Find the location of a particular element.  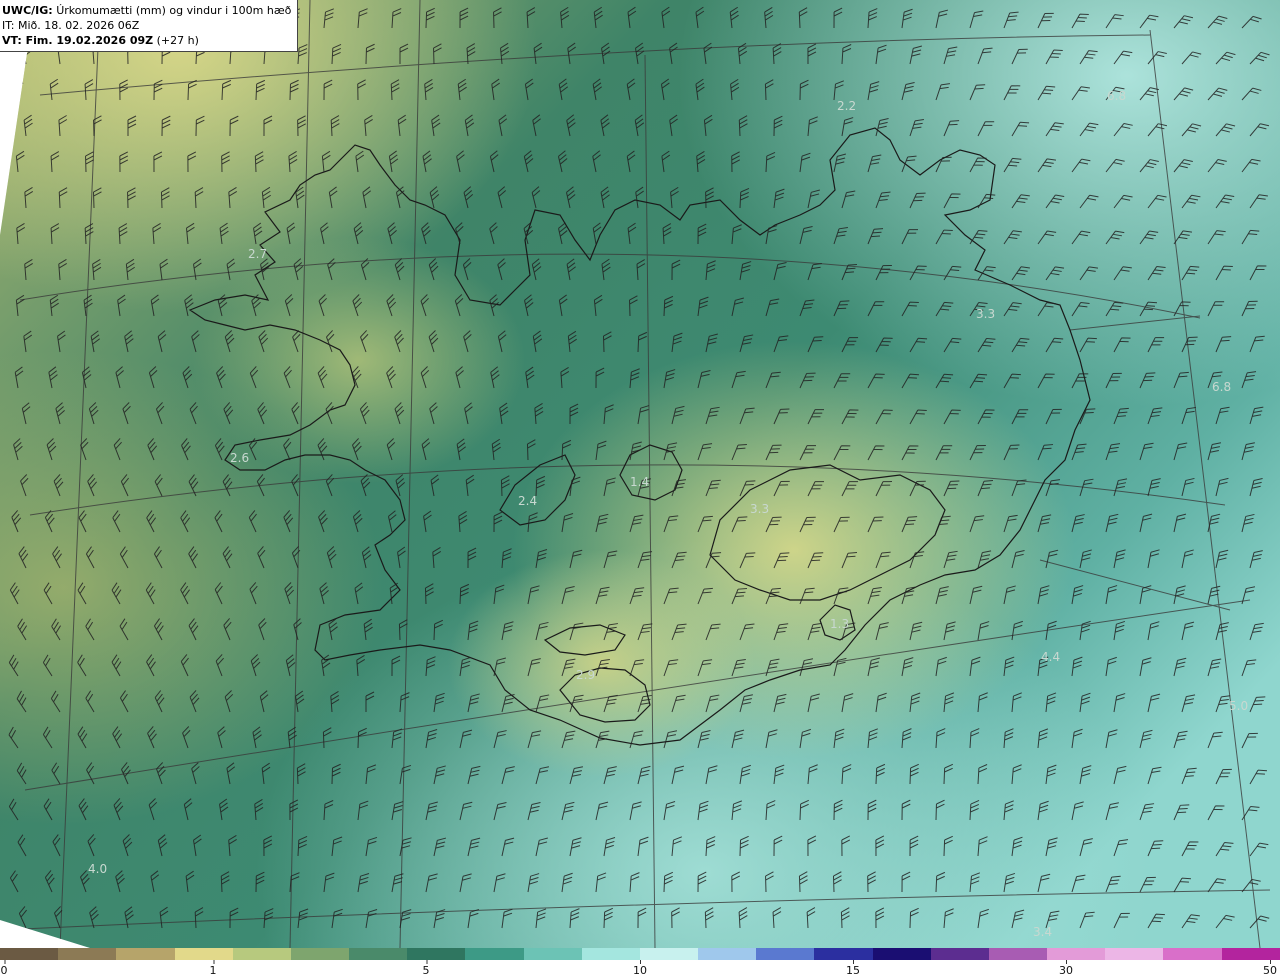

value-label: 2.9 is located at coordinates (585, 675).